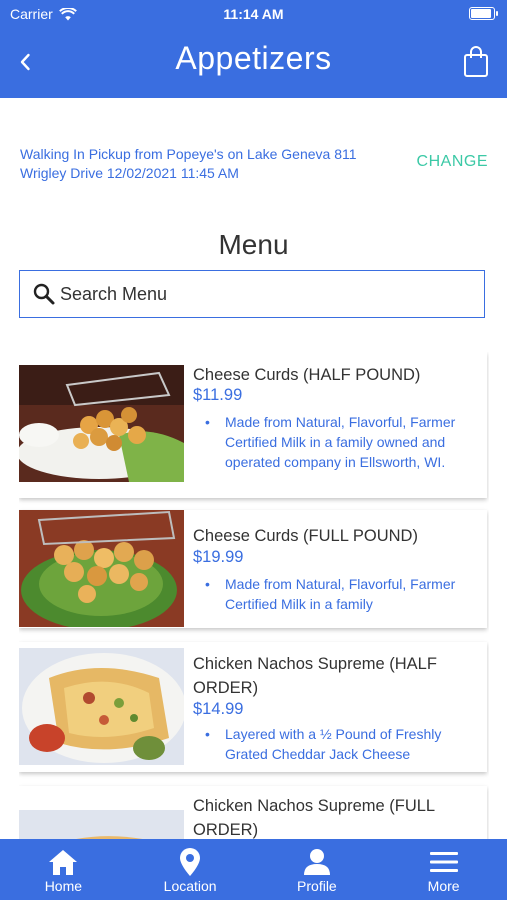 The image size is (507, 900). I want to click on search-icon, so click(44, 294).